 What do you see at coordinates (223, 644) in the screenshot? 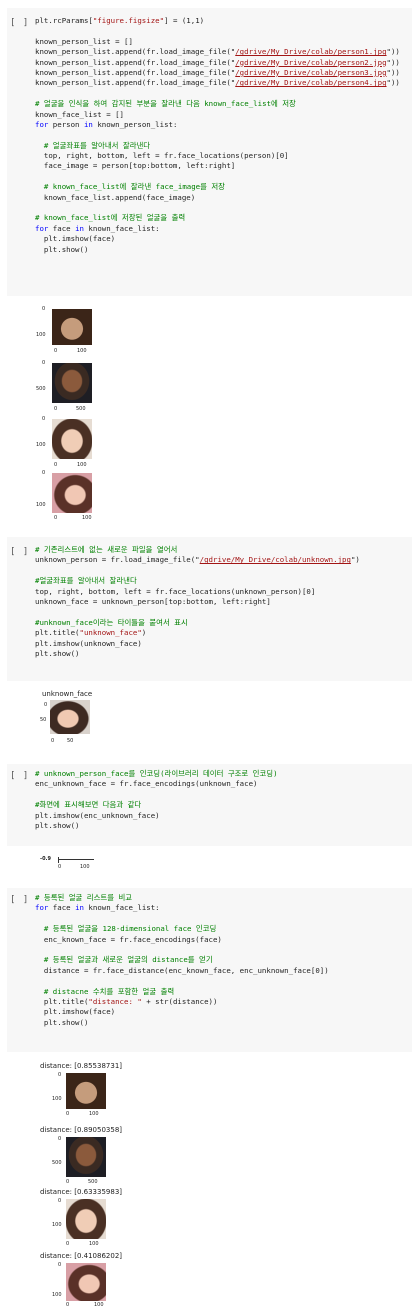
I see `code-line: plt.imshow(unknown_face)` at bounding box center [223, 644].